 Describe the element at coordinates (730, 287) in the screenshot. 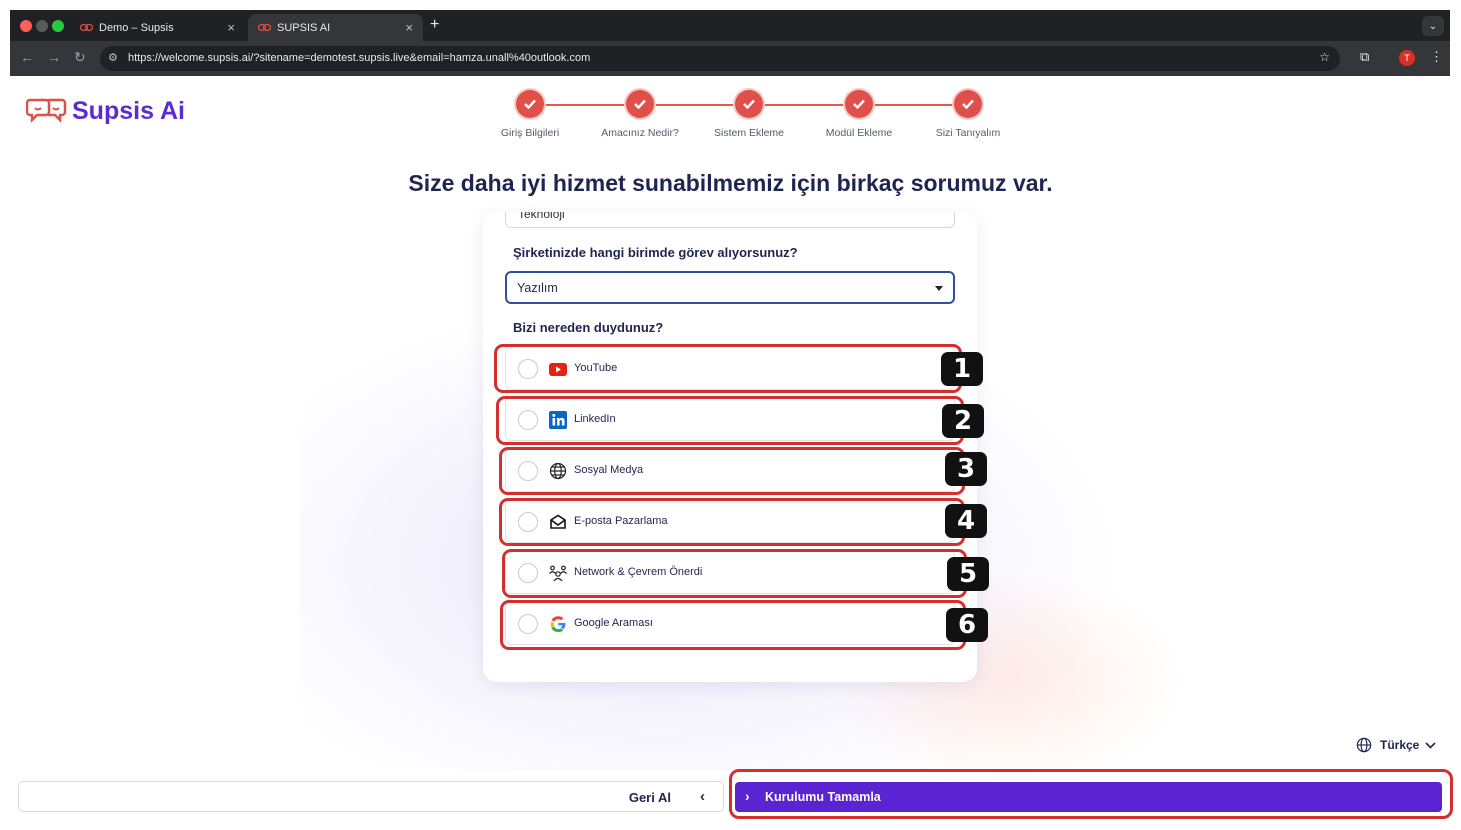

I see `department-select: Yazılım` at that location.